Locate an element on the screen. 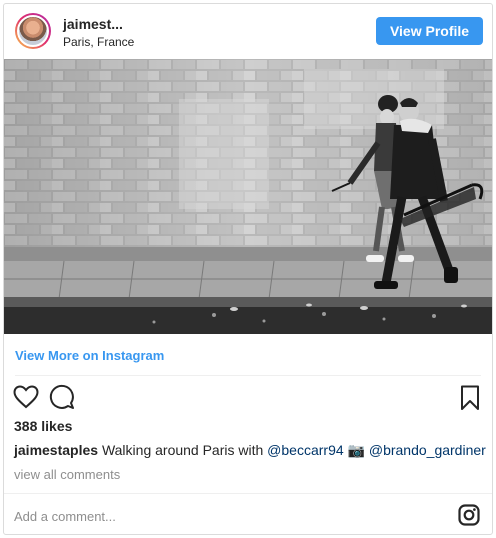 This screenshot has height=538, width=496. post-header: jaimest... Paris, France View Profile is located at coordinates (248, 31).